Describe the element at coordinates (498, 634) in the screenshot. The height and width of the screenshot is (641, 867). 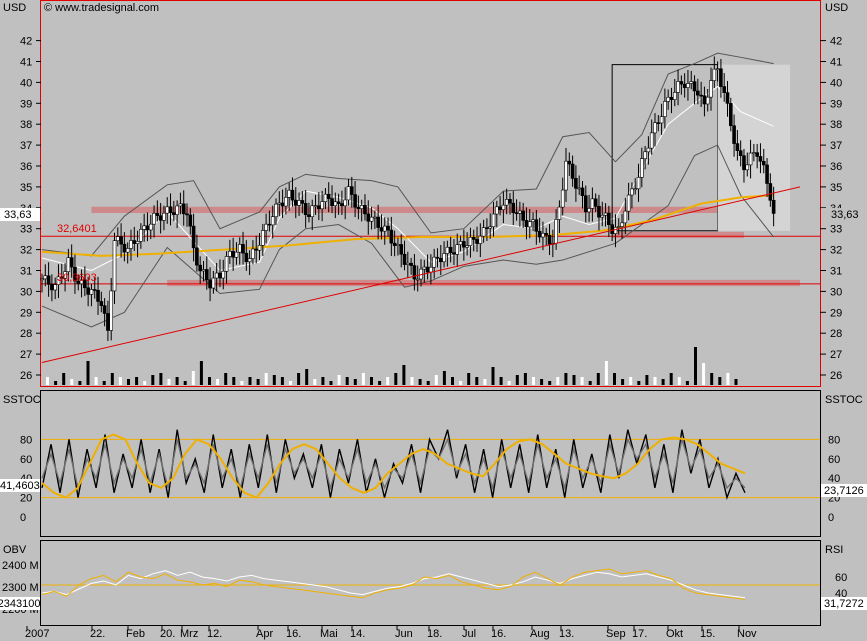
I see `x-tick-label: 16.` at that location.